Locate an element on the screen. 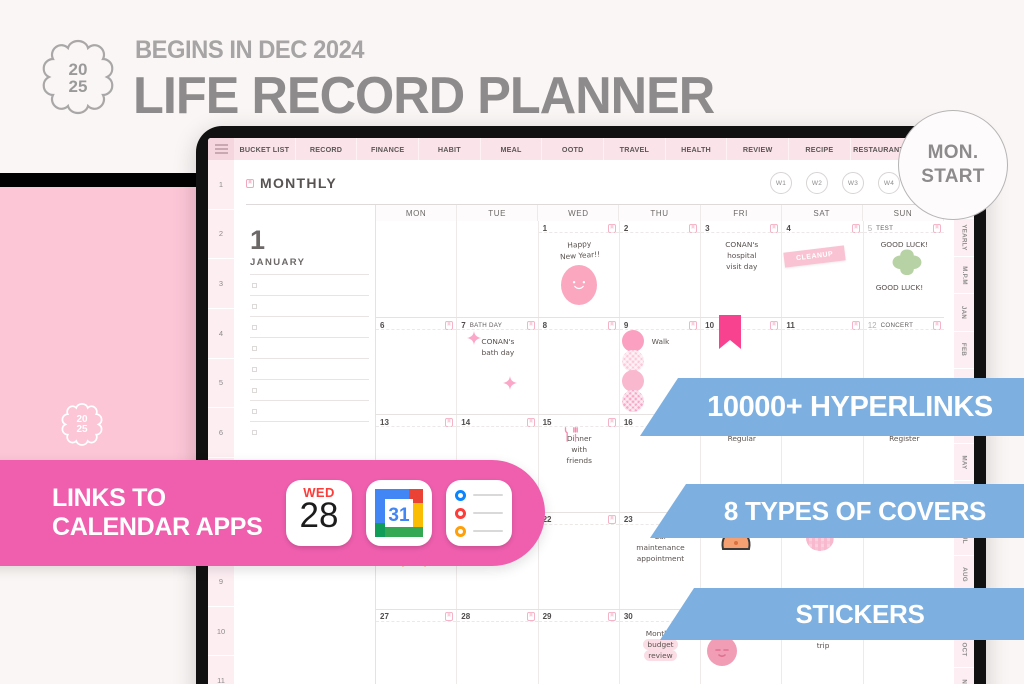 The image size is (1024, 684). circle-sticker-glyph is located at coordinates (632, 361).